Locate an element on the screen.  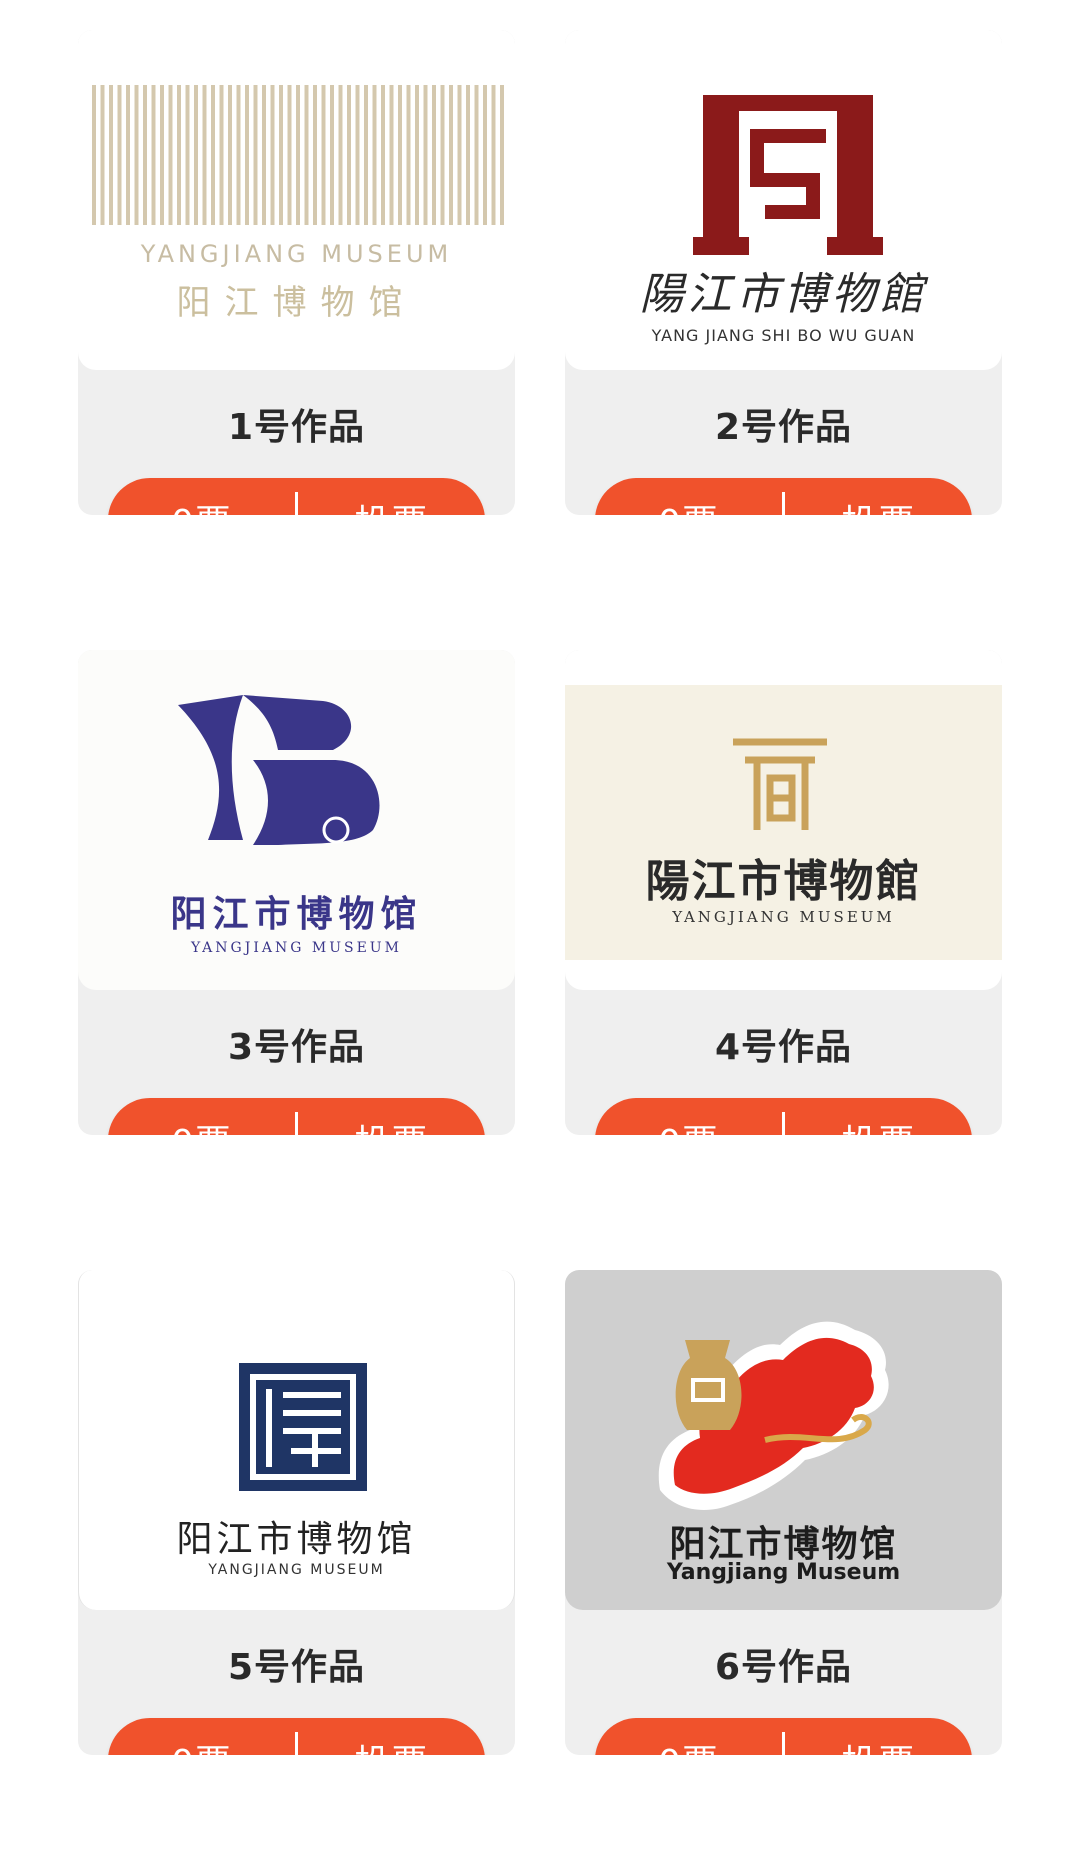
work-card-5: 阳江市博物馆 YANGJIANG MUSEUM 5号作品 0票 投票 is located at coordinates (296, 1512).